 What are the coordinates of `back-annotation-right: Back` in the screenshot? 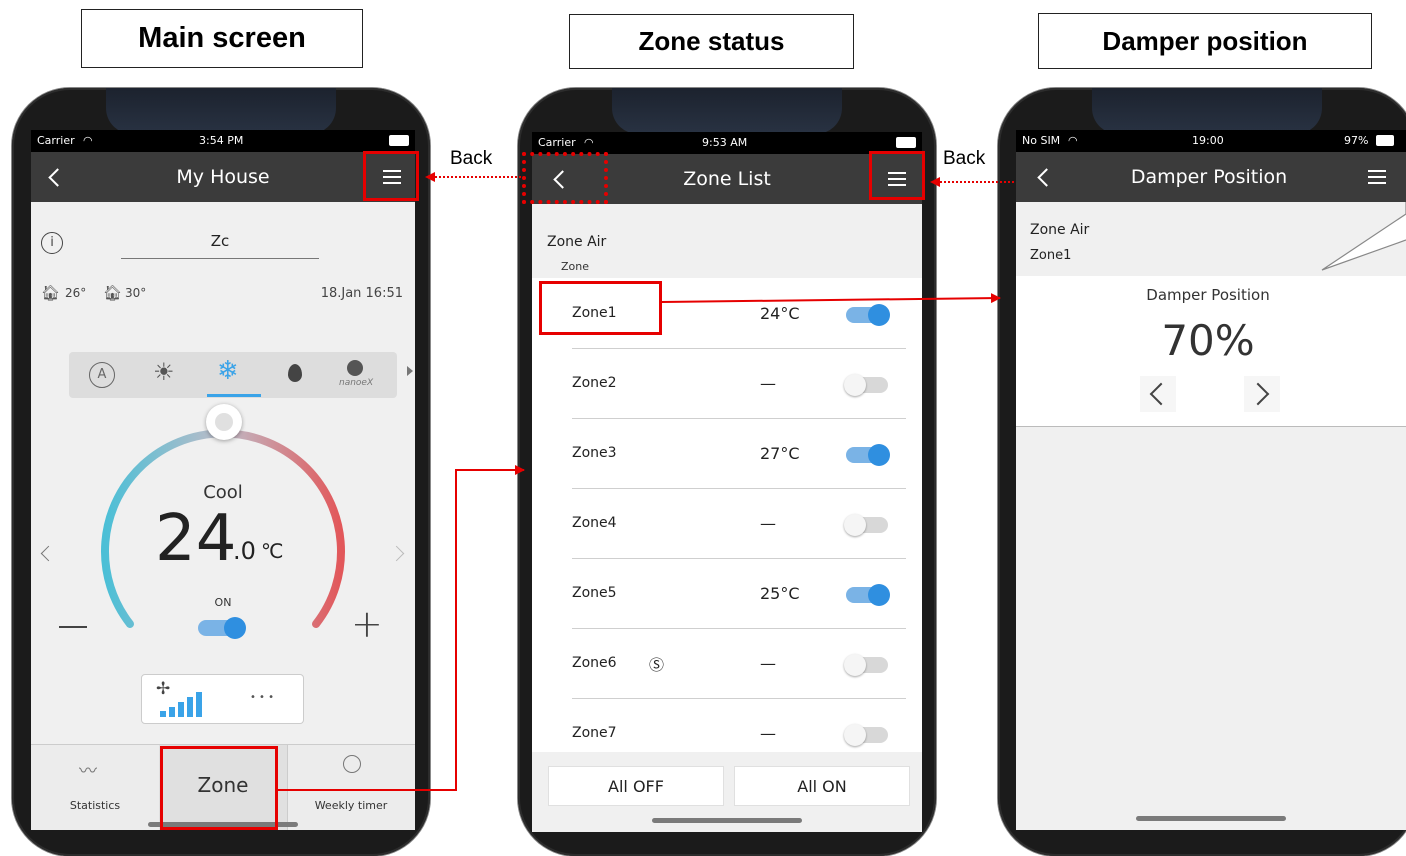 It's located at (964, 158).